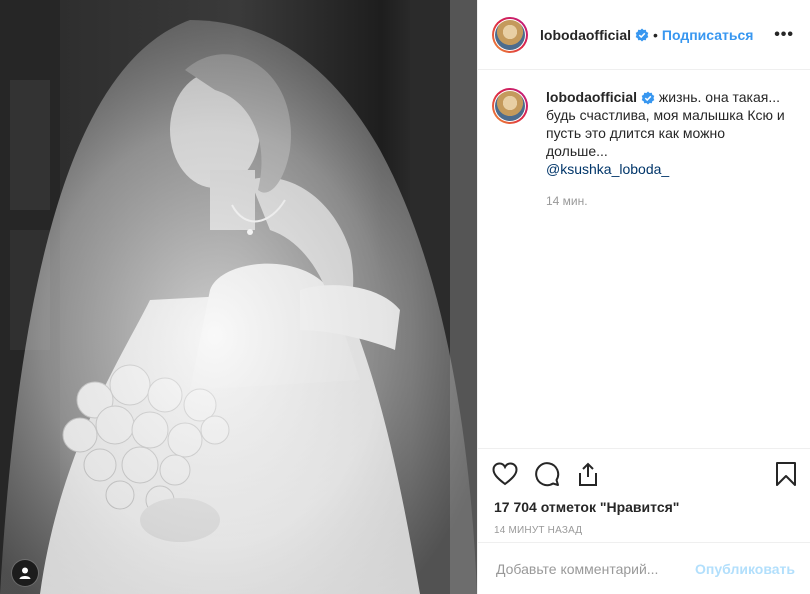  What do you see at coordinates (786, 474) in the screenshot?
I see `bookmark-icon` at bounding box center [786, 474].